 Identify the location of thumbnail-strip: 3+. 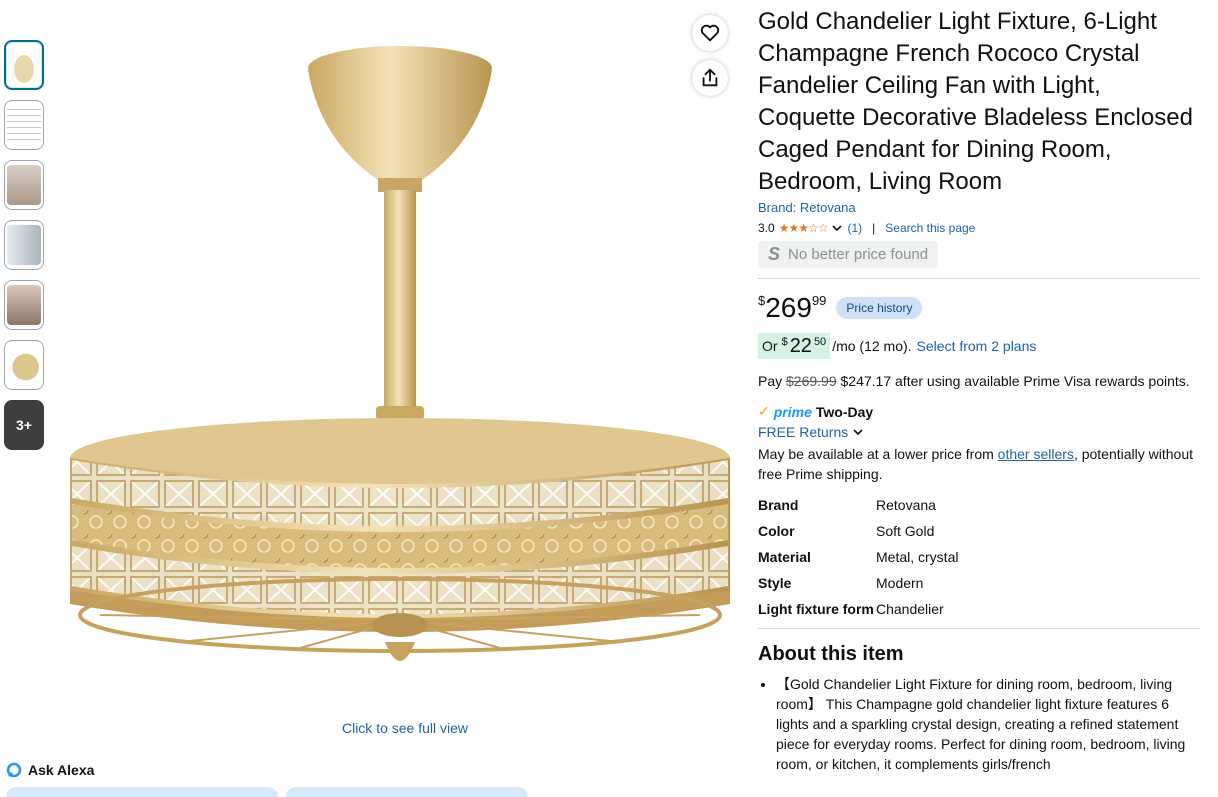
(24, 250).